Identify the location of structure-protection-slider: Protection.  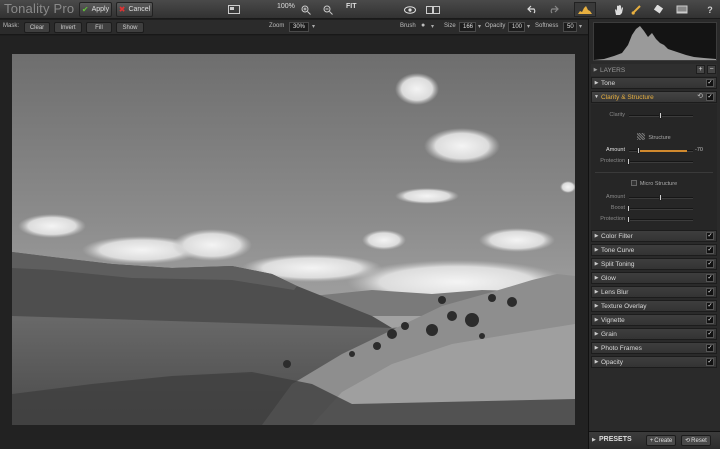
(654, 162).